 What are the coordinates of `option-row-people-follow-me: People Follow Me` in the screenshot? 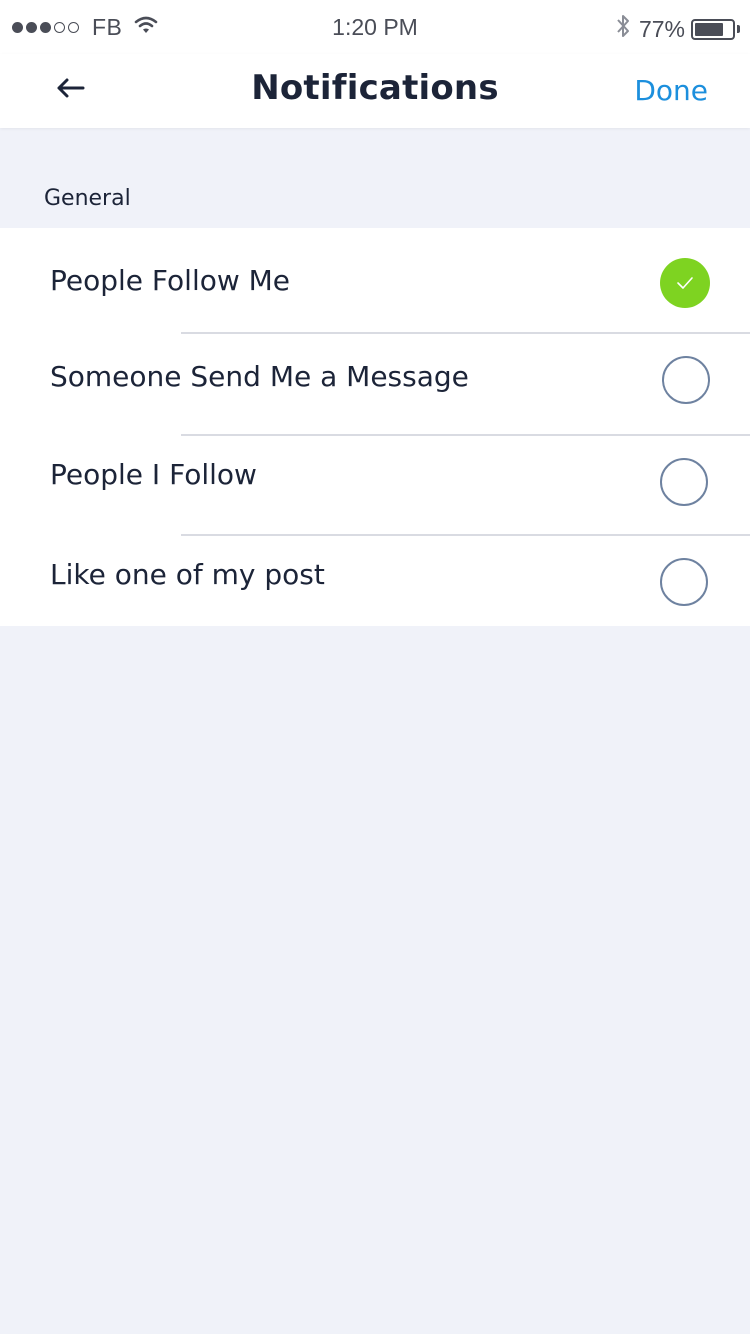 It's located at (375, 280).